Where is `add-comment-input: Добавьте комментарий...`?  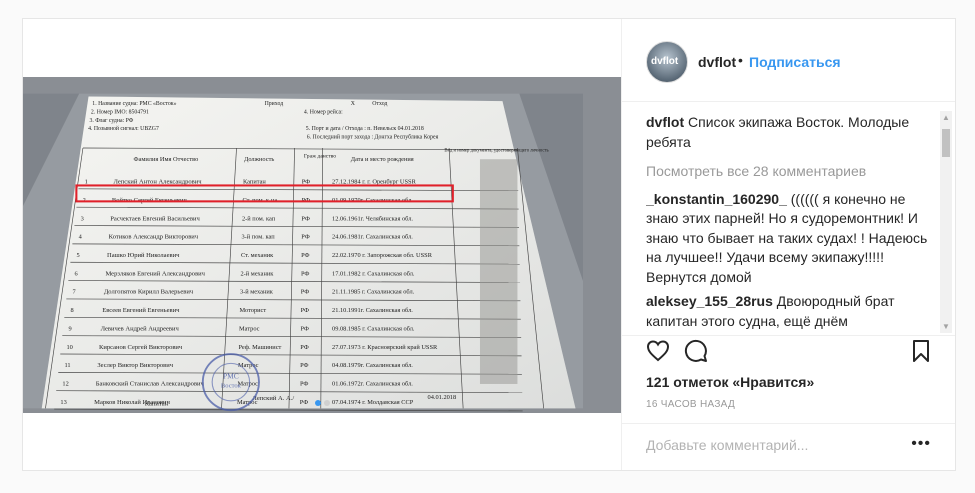 add-comment-input: Добавьте комментарий... is located at coordinates (727, 445).